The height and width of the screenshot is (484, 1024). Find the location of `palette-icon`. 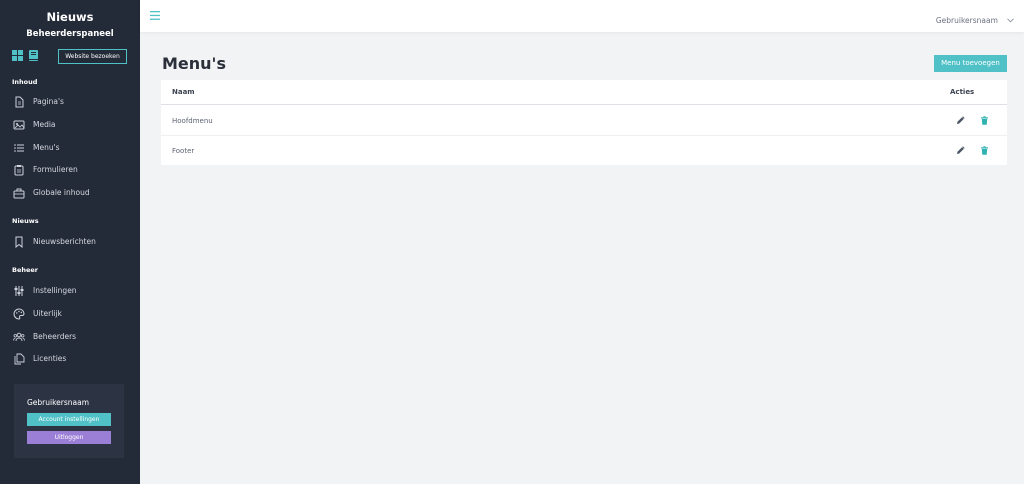

palette-icon is located at coordinates (19, 314).